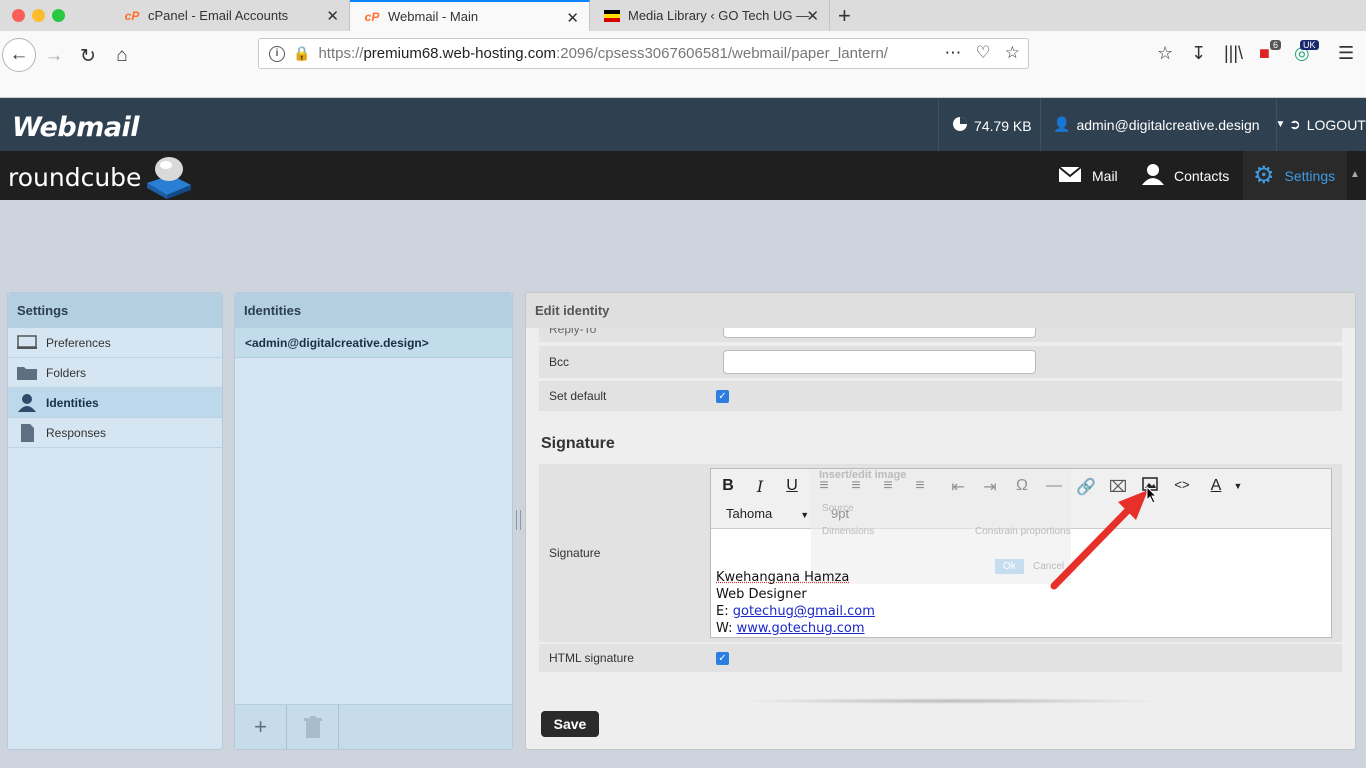  What do you see at coordinates (1309, 45) in the screenshot?
I see `uk-badge: UK` at bounding box center [1309, 45].